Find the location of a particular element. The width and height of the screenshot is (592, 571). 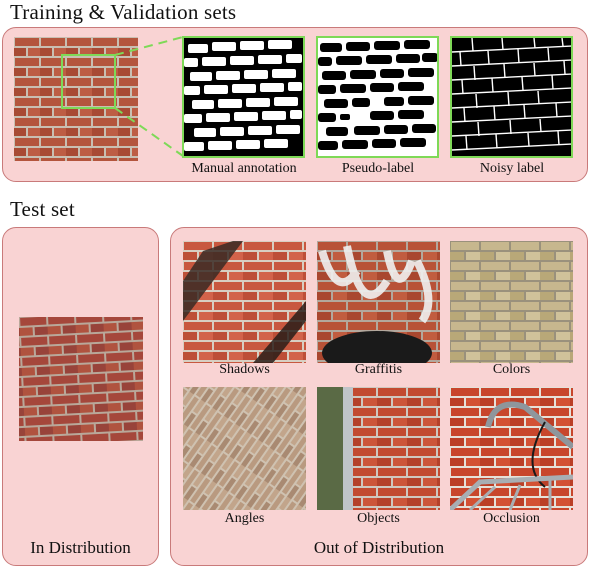

in-distribution-label: In Distribution is located at coordinates (80, 547).